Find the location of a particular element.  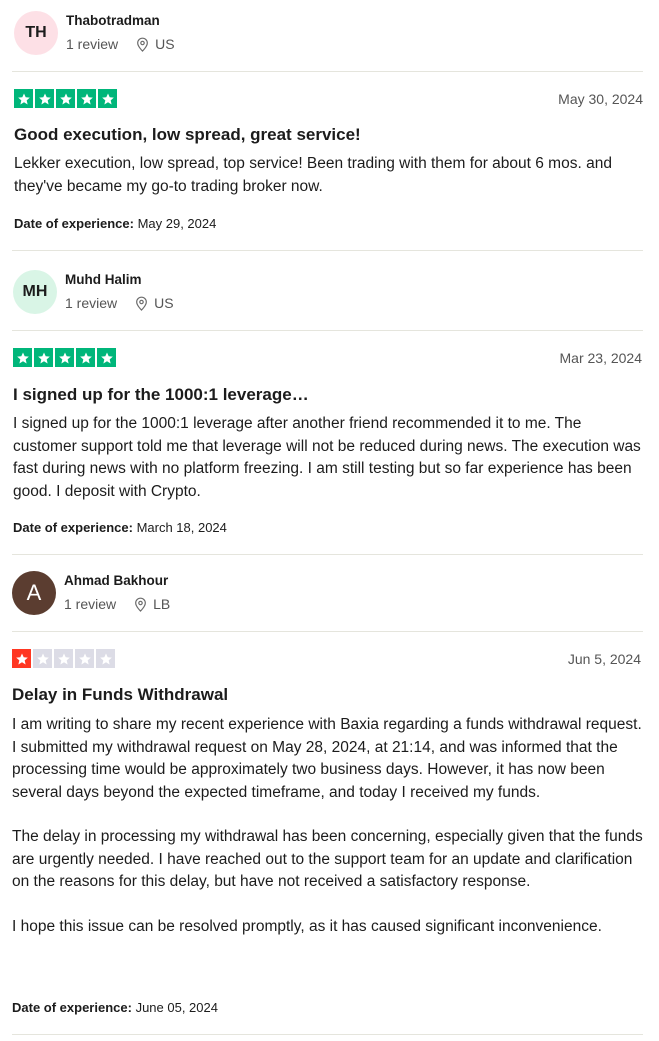

date-of-experience: Date of experience: May 29, 2024 is located at coordinates (115, 223).